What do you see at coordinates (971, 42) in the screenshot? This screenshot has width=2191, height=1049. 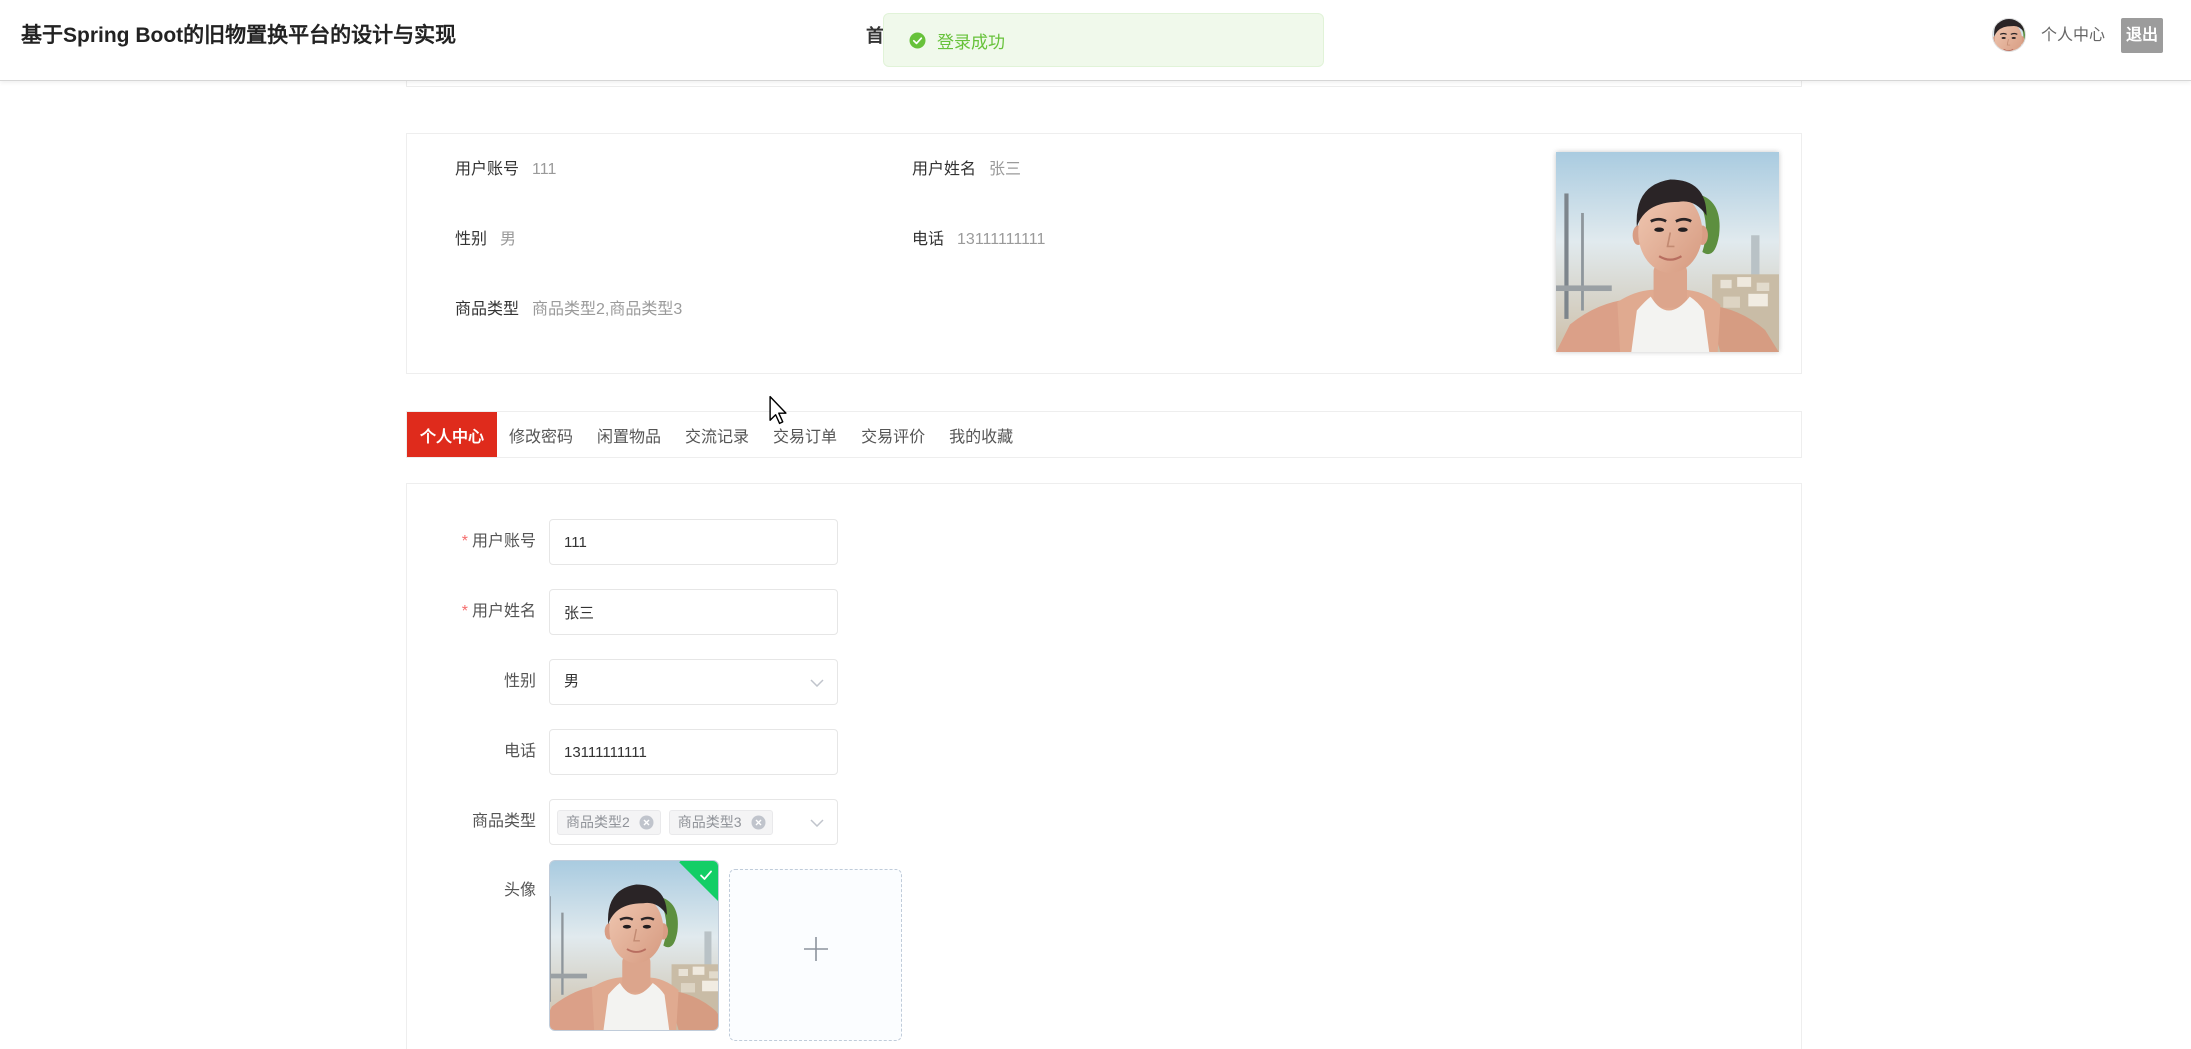 I see `toast-message: 登录成功` at bounding box center [971, 42].